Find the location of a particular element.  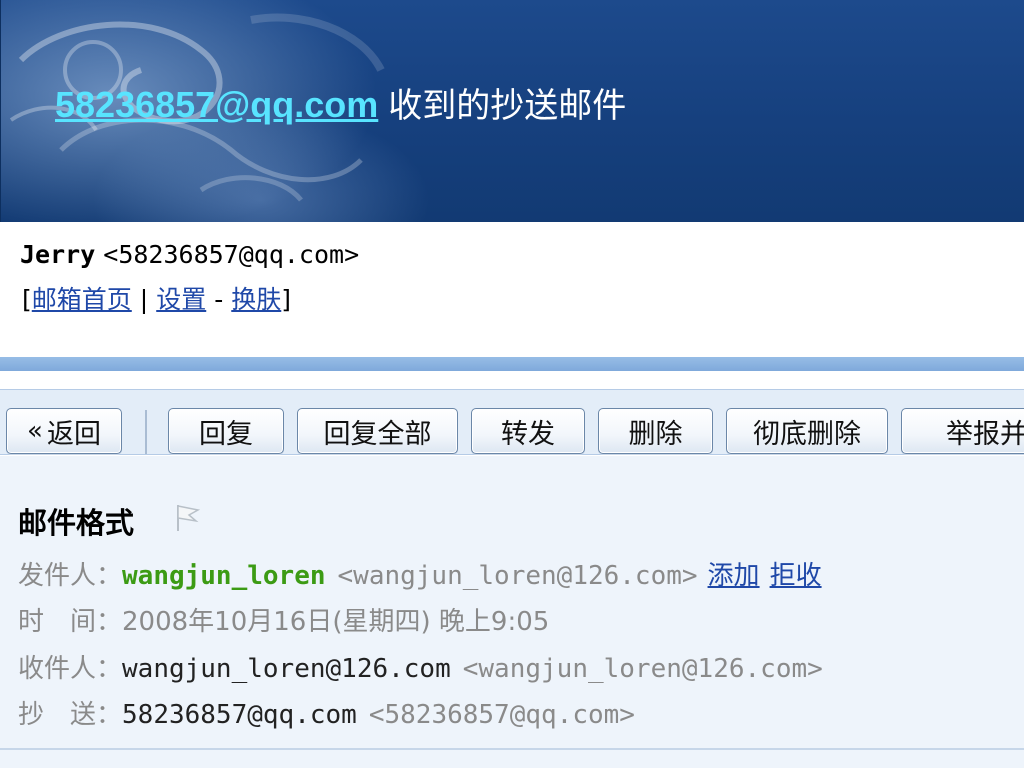

time-label: 时 间： is located at coordinates (70, 622).